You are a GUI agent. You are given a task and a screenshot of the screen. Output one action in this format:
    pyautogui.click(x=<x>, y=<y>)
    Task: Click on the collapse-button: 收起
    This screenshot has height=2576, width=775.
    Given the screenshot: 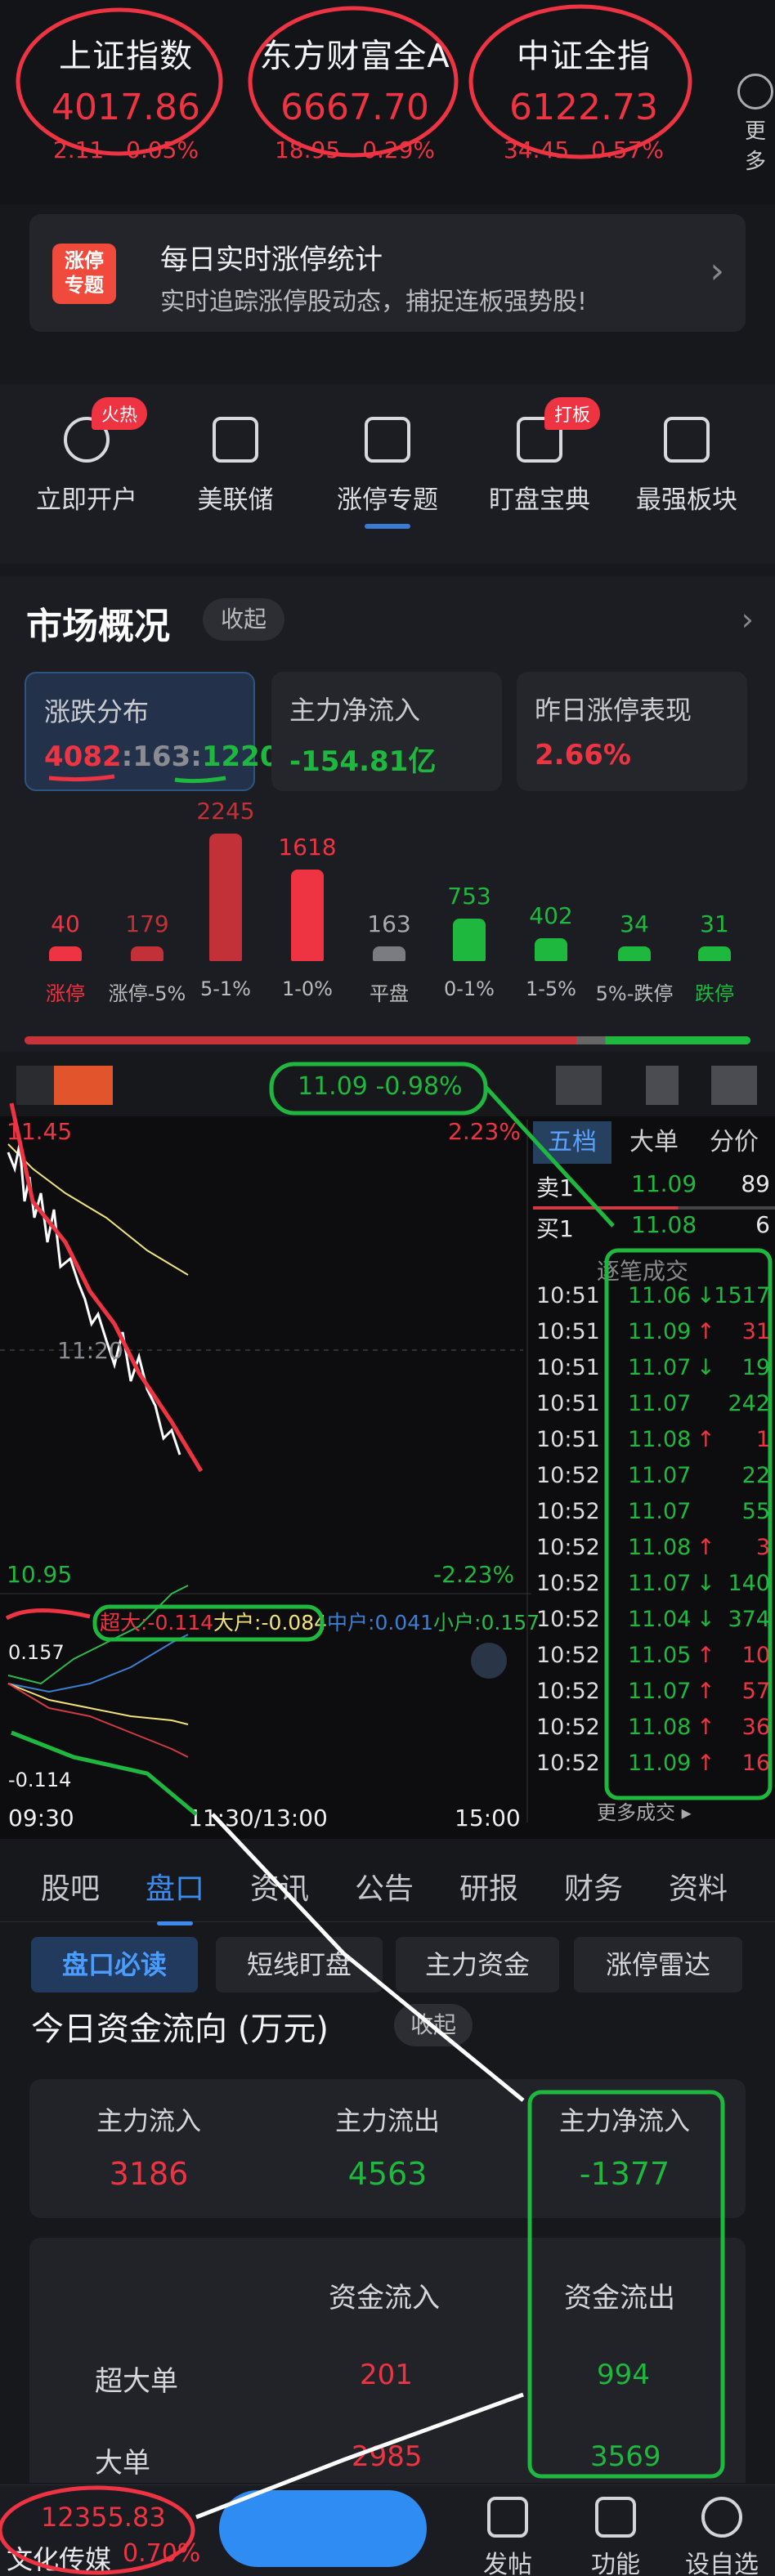 What is the action you would take?
    pyautogui.click(x=243, y=619)
    